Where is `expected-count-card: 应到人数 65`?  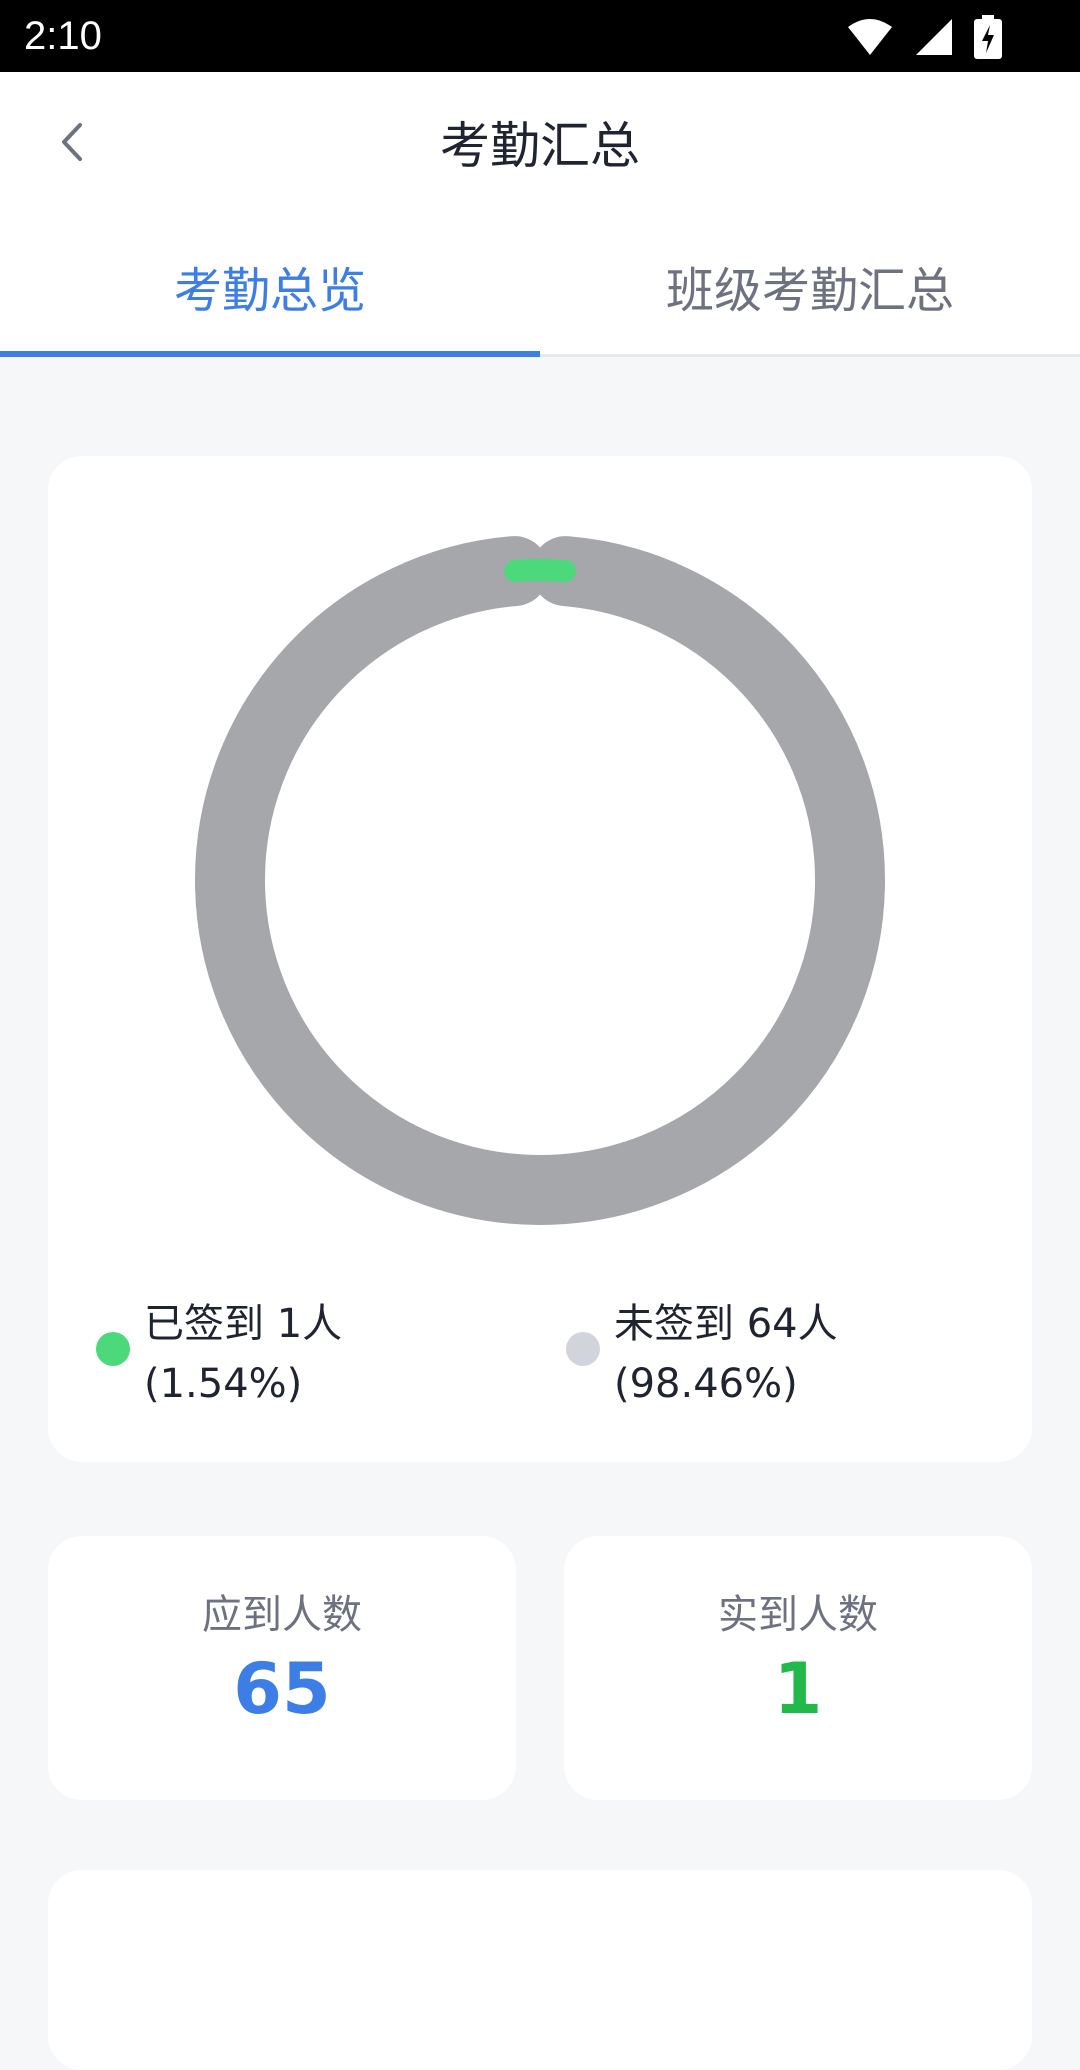 expected-count-card: 应到人数 65 is located at coordinates (282, 1668).